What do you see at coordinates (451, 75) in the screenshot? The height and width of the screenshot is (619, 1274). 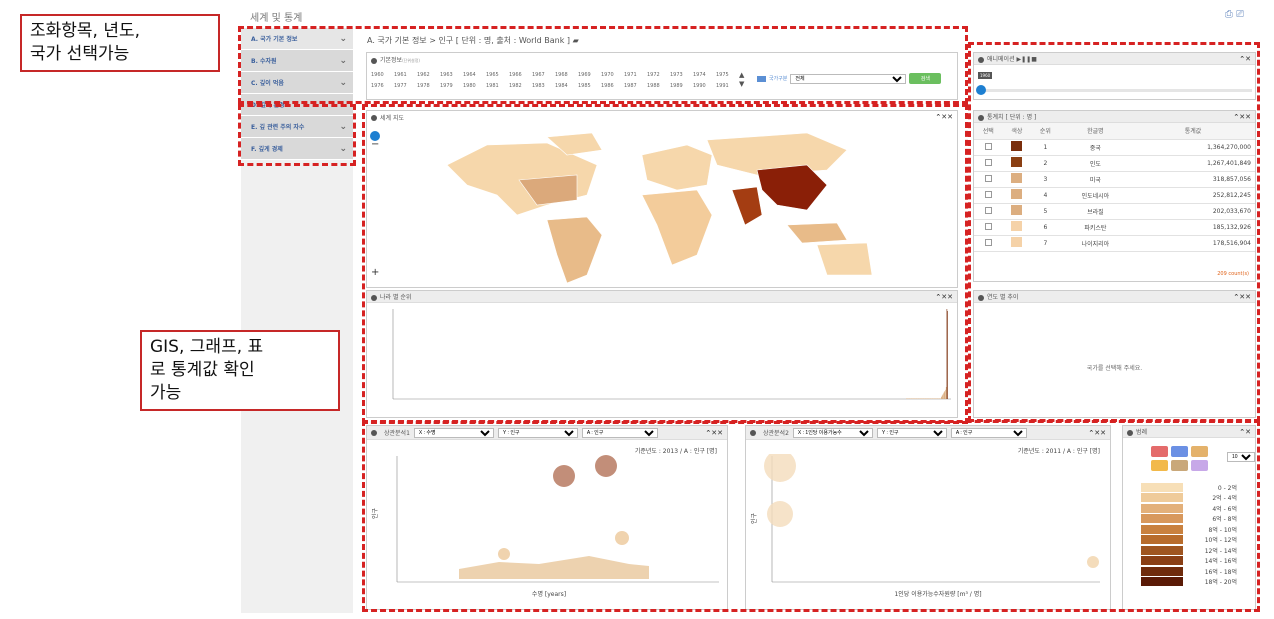 I see `year-option: 1963` at bounding box center [451, 75].